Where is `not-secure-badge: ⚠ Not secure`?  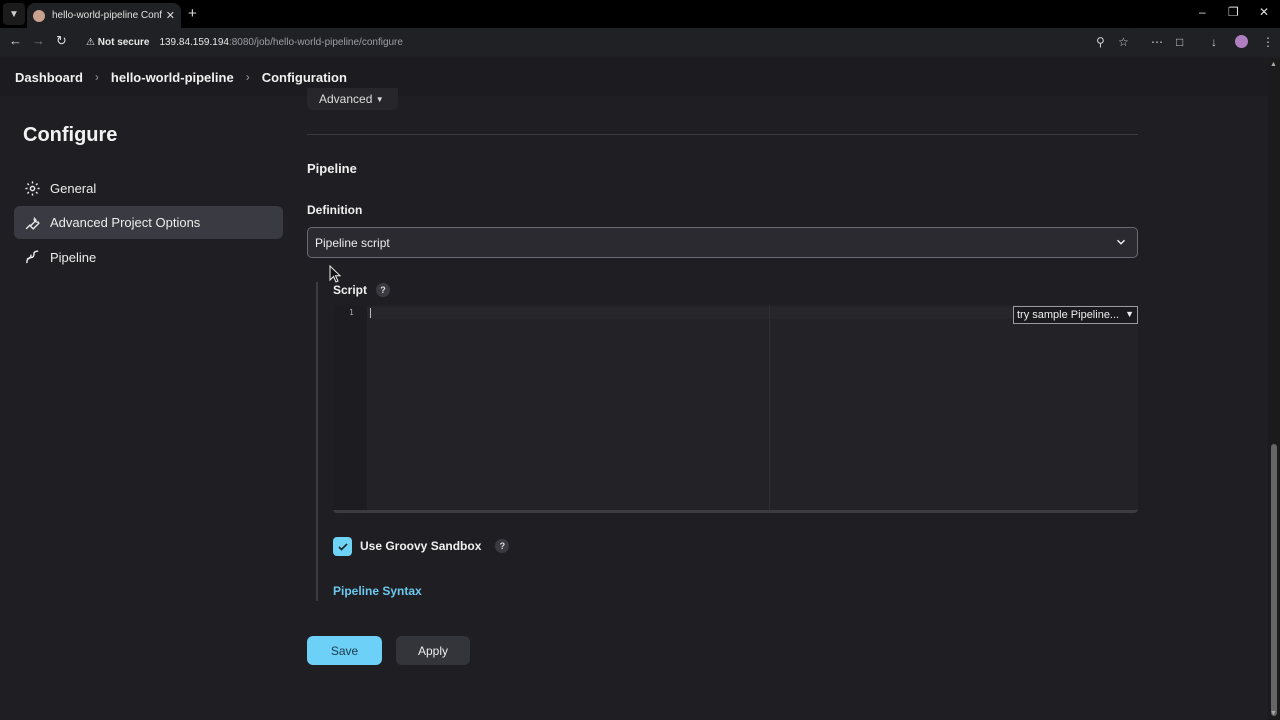 not-secure-badge: ⚠ Not secure is located at coordinates (117, 42).